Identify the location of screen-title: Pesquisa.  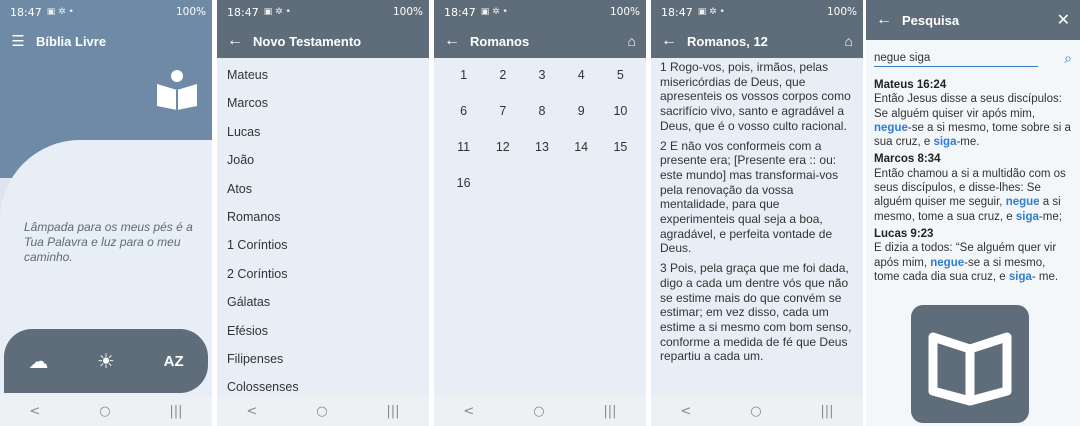
(931, 20).